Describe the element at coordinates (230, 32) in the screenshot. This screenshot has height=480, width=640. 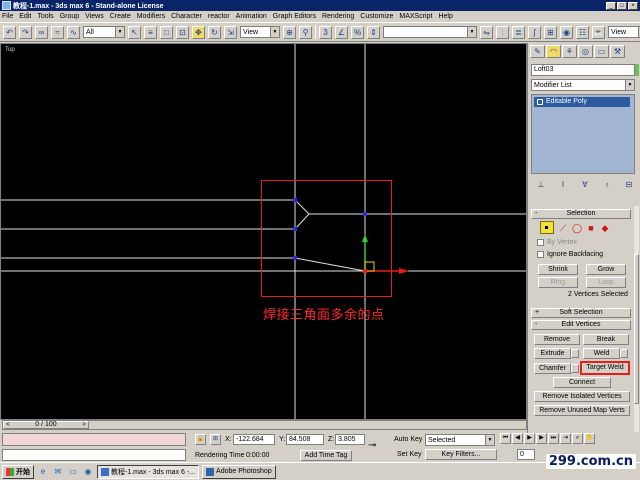
I see `select-and-scale-icon: ⇲` at that location.